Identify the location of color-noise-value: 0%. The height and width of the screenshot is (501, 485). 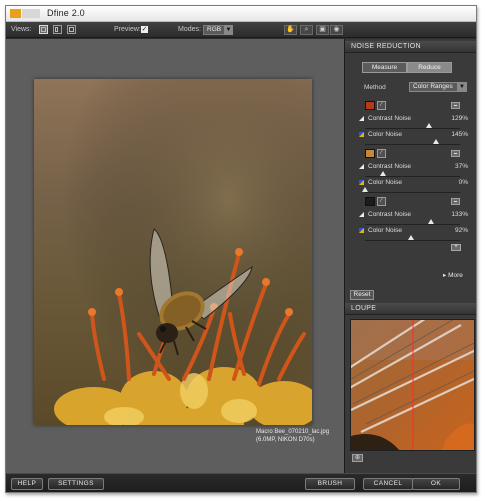
(463, 182).